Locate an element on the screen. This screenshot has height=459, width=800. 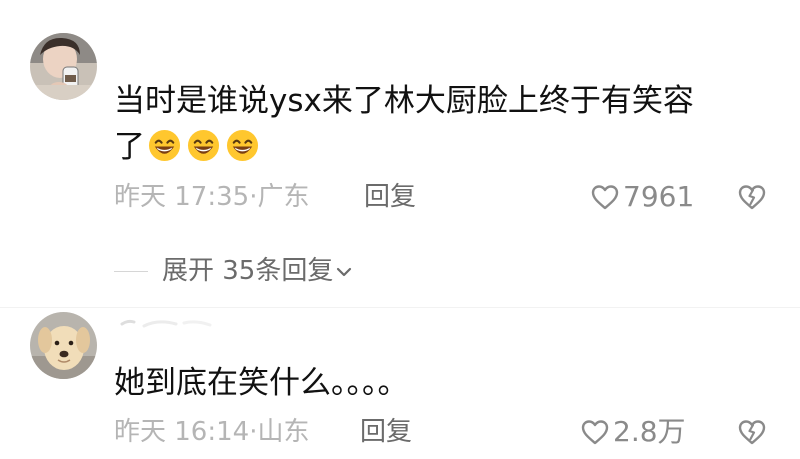
comment-meta: 昨天 17:35·广东 回复 7961 is located at coordinates (454, 197).